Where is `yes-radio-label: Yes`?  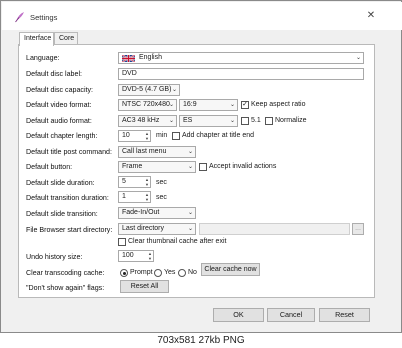
yes-radio-label: Yes is located at coordinates (170, 272).